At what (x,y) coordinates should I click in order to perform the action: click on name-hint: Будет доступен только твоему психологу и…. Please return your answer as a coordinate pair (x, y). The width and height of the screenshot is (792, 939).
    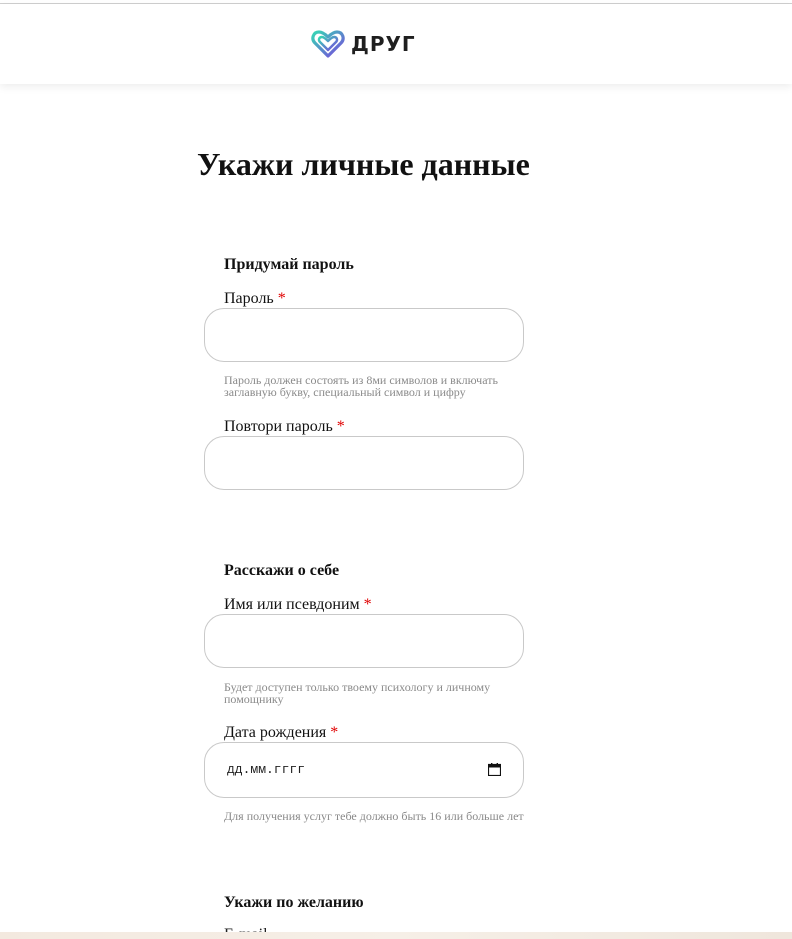
    Looking at the image, I should click on (357, 693).